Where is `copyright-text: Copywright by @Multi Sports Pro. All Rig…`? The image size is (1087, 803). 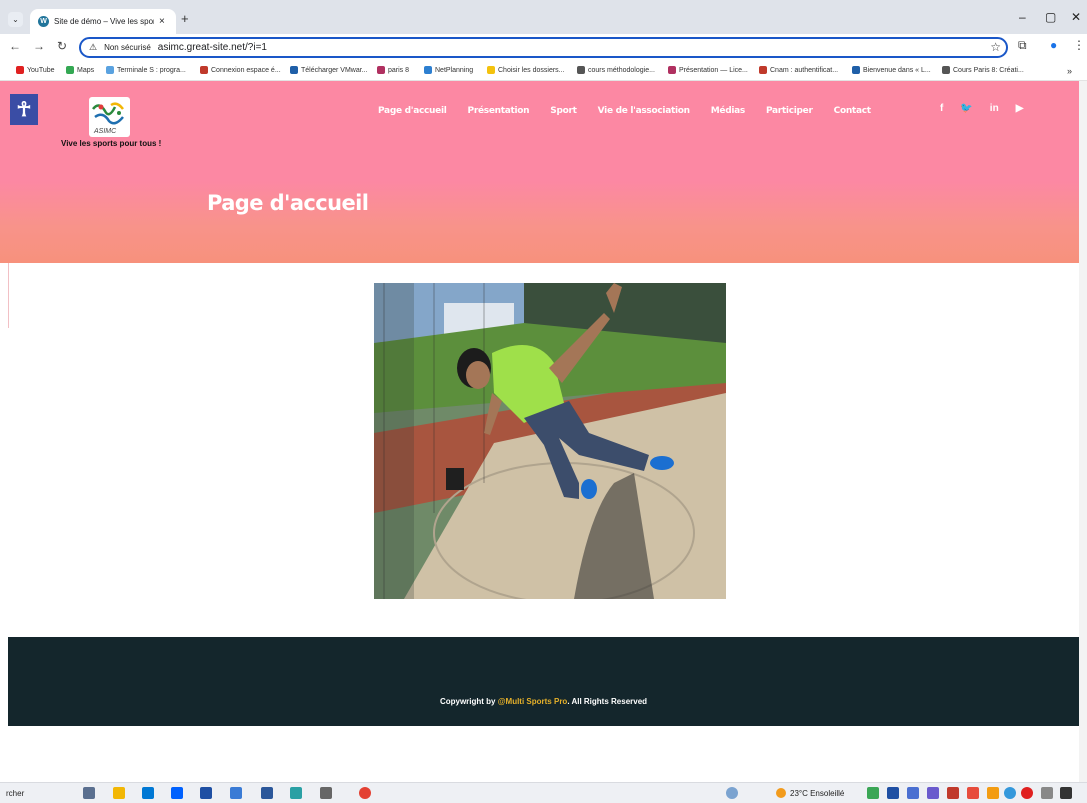 copyright-text: Copywright by @Multi Sports Pro. All Rig… is located at coordinates (543, 701).